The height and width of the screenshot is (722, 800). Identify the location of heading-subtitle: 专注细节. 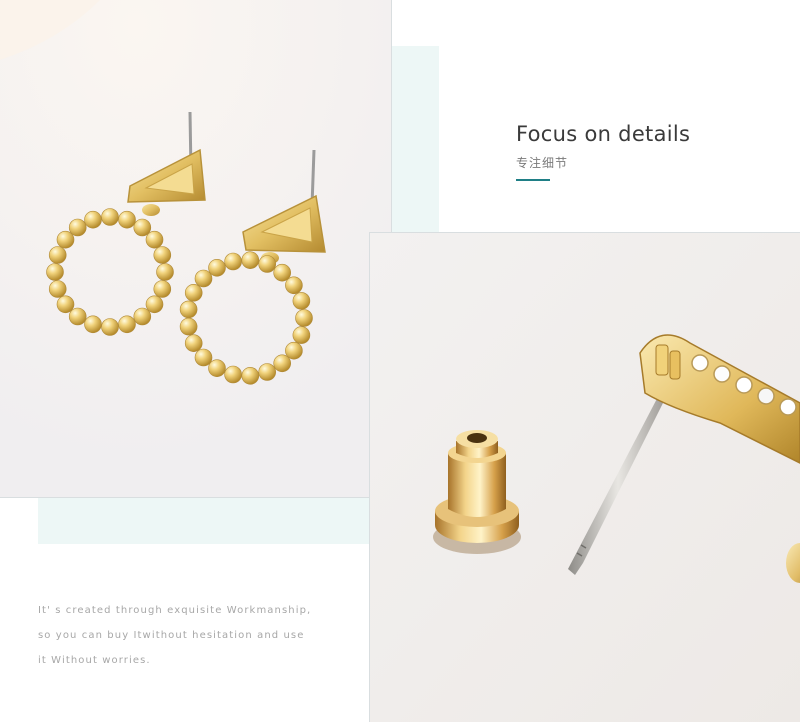
(542, 163).